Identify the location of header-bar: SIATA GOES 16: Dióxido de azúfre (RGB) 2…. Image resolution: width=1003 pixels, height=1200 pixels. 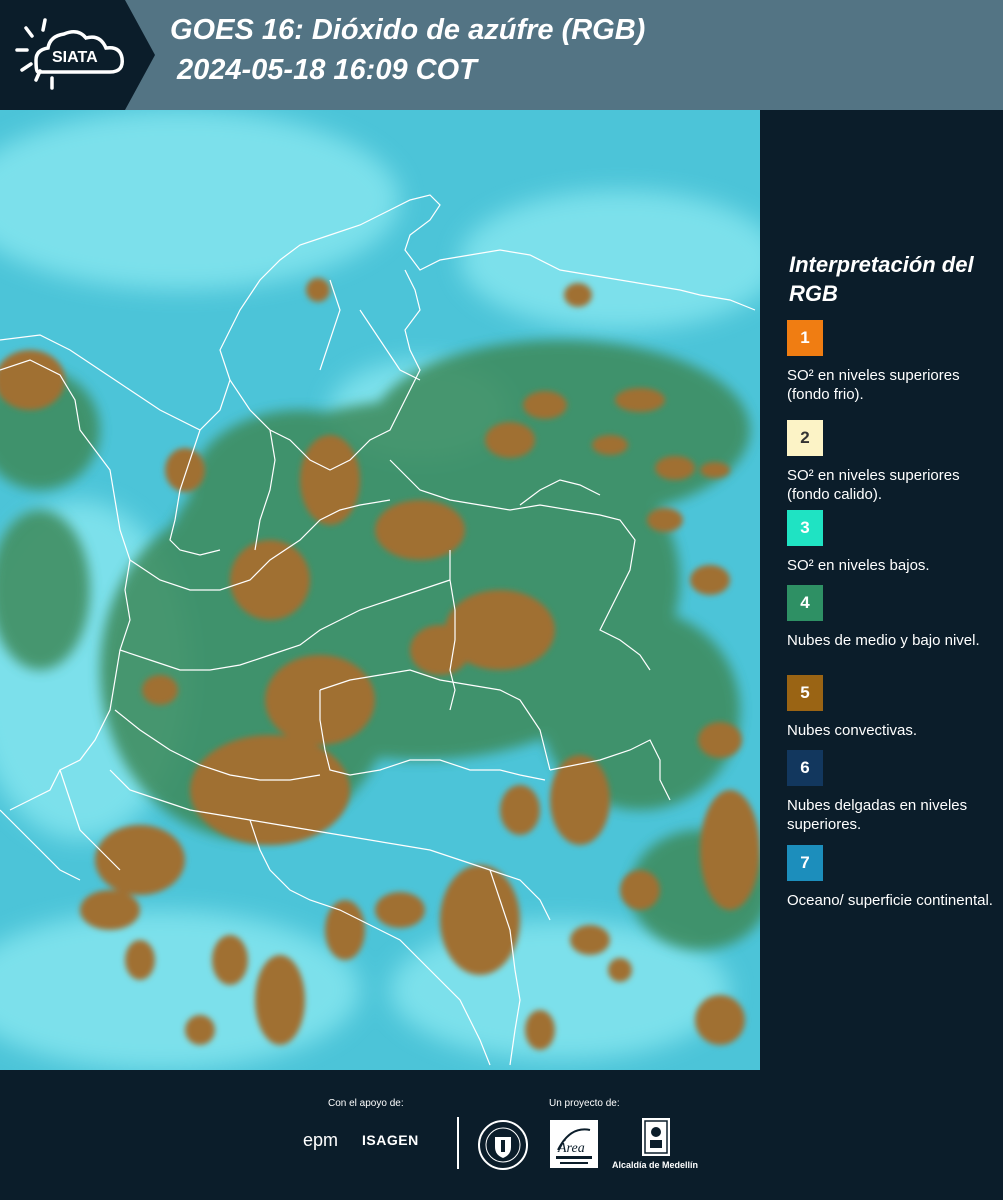
(501, 55).